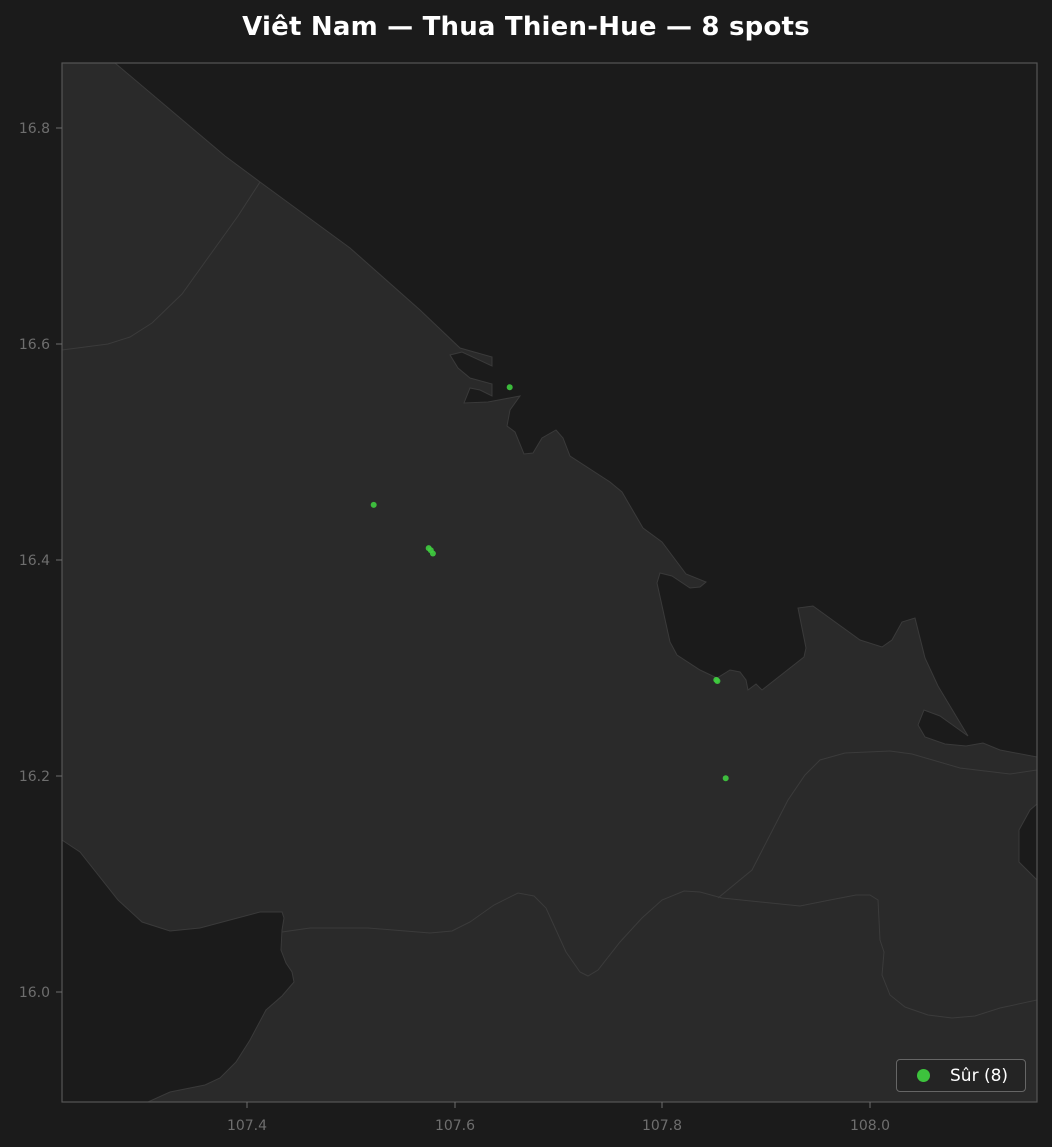 This screenshot has width=1052, height=1147. What do you see at coordinates (34, 345) in the screenshot?
I see `y-tick-label: 16.6` at bounding box center [34, 345].